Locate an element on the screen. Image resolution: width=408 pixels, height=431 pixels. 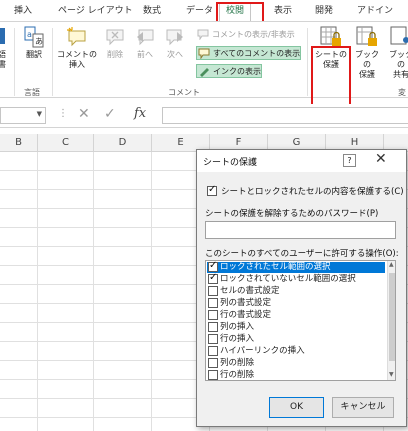
permission-item: ハイパーリンクの挿入 is located at coordinates (296, 351).